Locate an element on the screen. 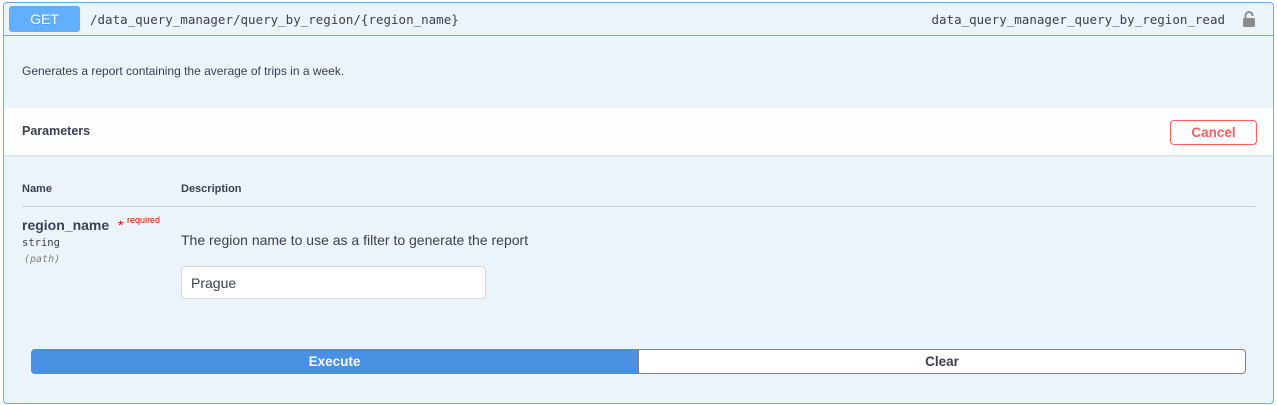 The width and height of the screenshot is (1277, 405). cancel-button: Cancel is located at coordinates (1213, 132).